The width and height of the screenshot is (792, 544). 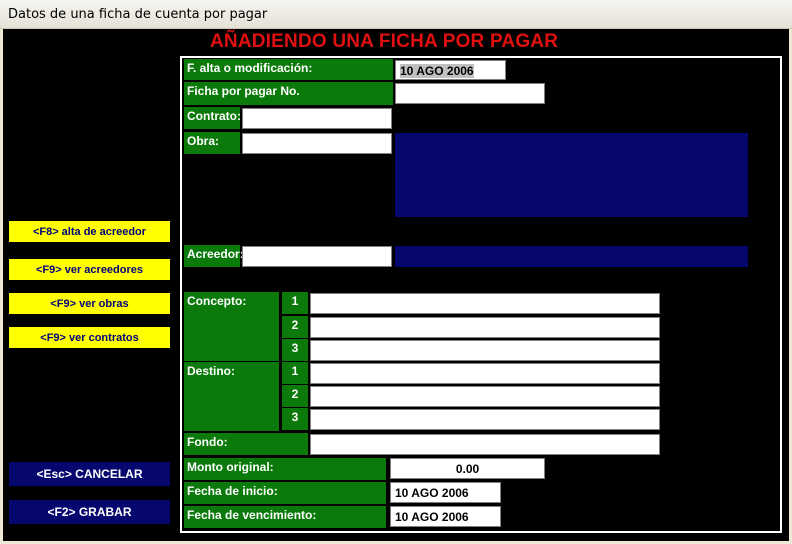 What do you see at coordinates (89, 512) in the screenshot?
I see `save-button: <F2> GRABAR` at bounding box center [89, 512].